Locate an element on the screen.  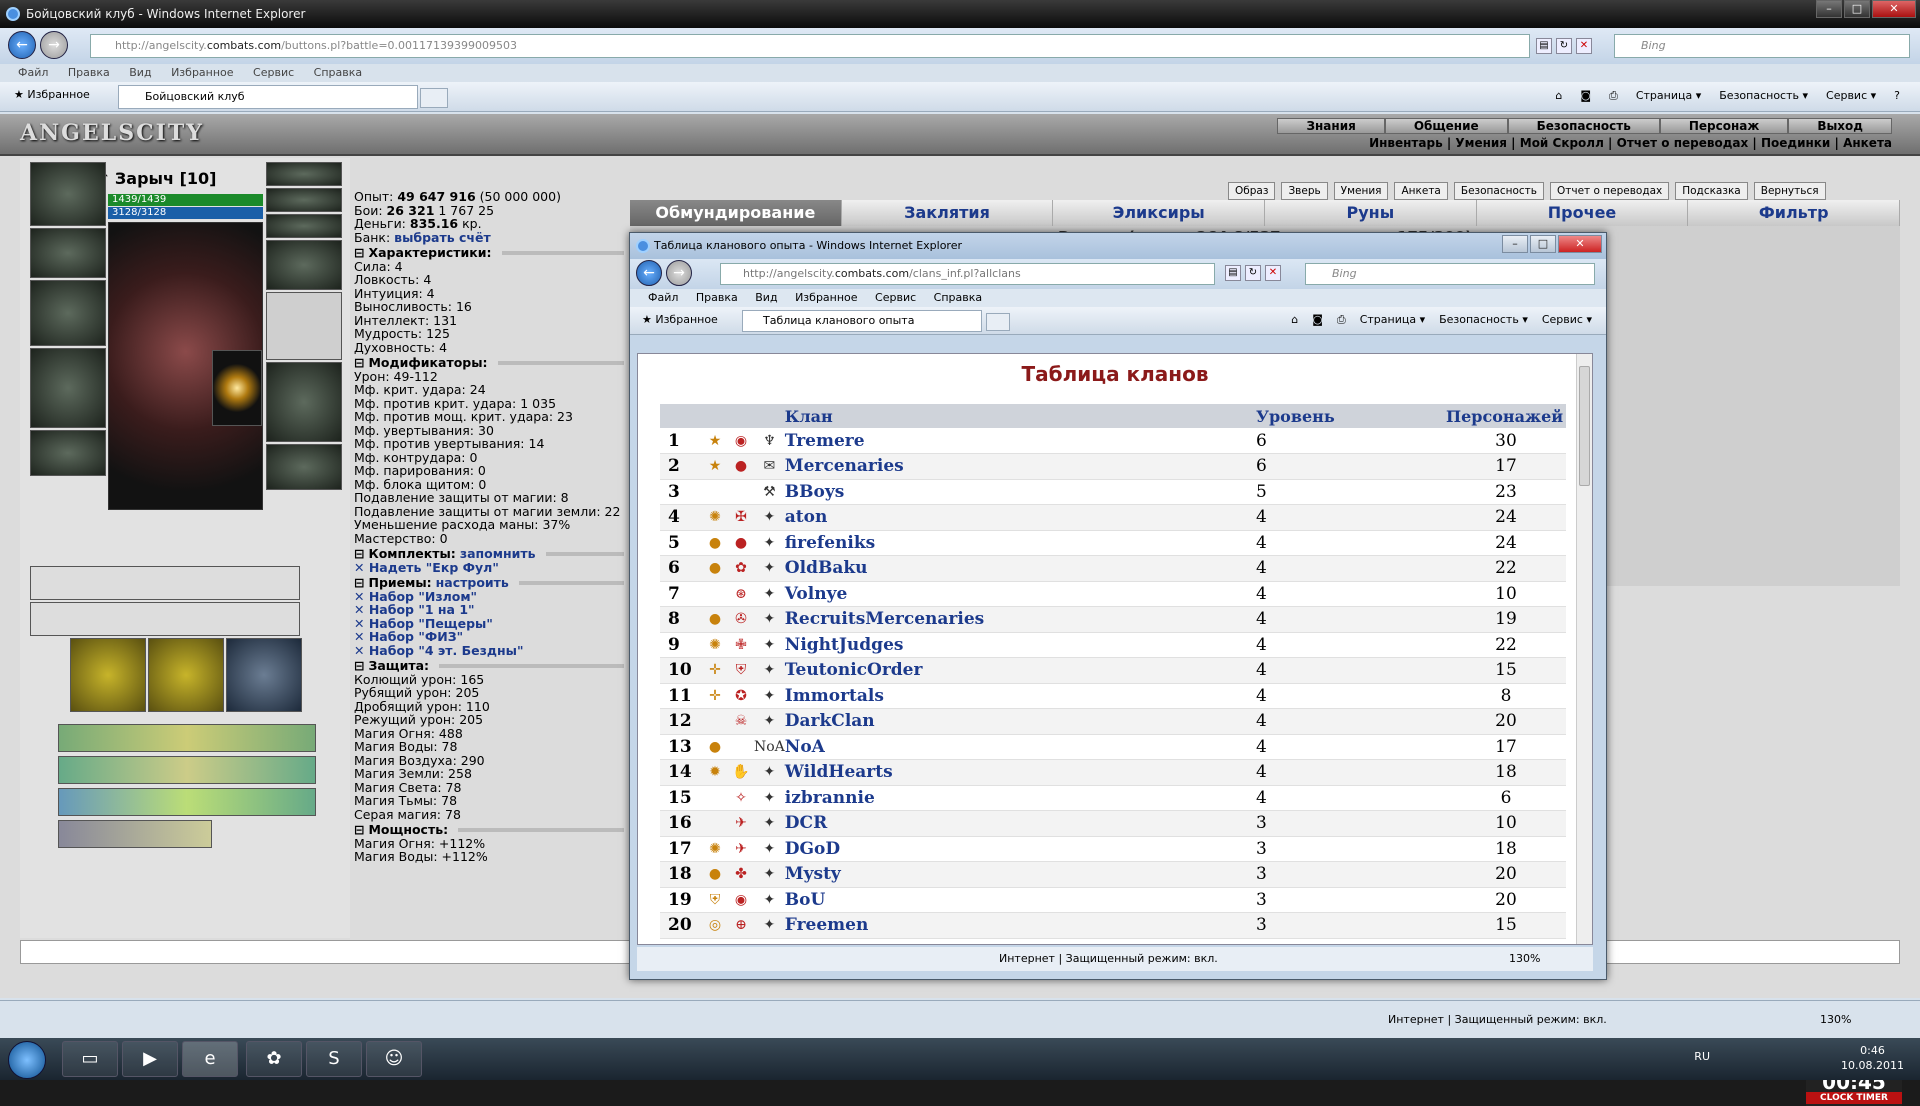
zoom-level: 130% is located at coordinates (1835, 1019).